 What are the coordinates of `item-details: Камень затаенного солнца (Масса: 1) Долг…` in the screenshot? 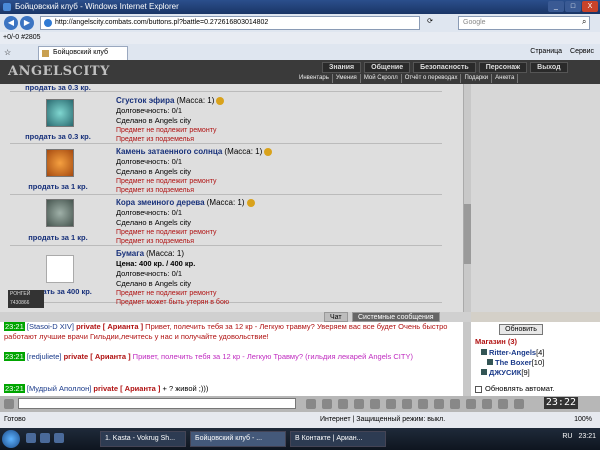 It's located at (276, 171).